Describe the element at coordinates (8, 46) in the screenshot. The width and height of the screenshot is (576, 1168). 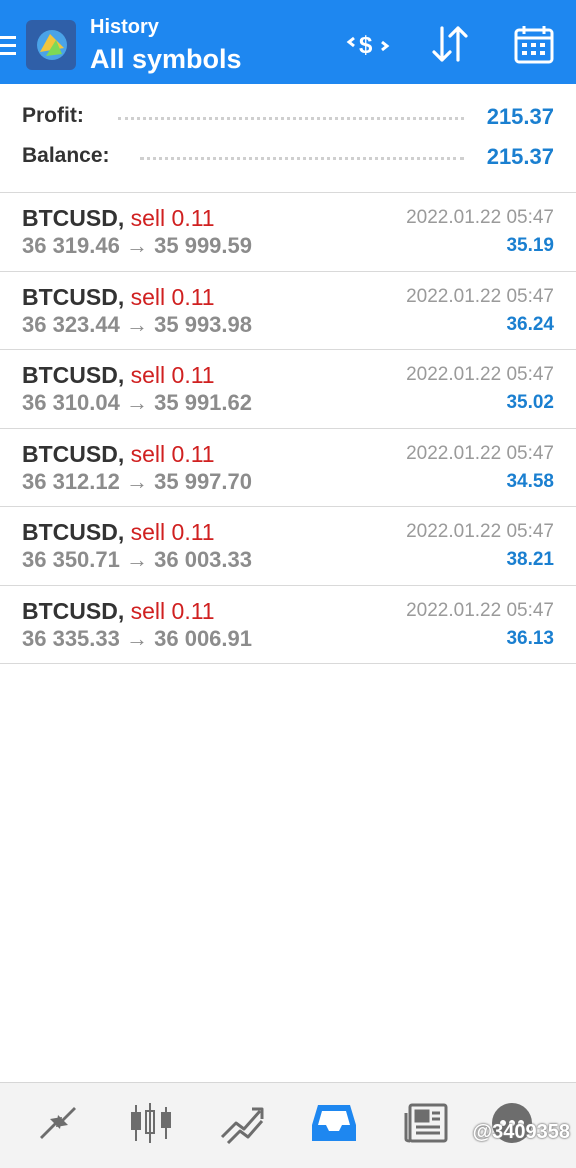
I see `menu-icon` at that location.